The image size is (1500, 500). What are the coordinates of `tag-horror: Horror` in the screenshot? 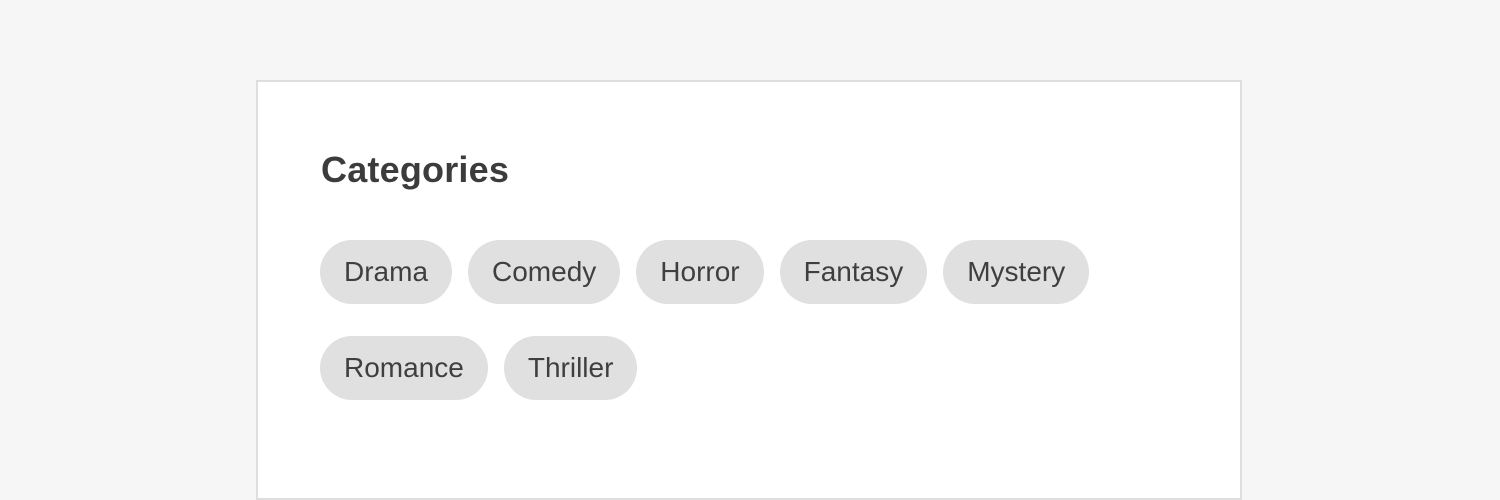 It's located at (700, 272).